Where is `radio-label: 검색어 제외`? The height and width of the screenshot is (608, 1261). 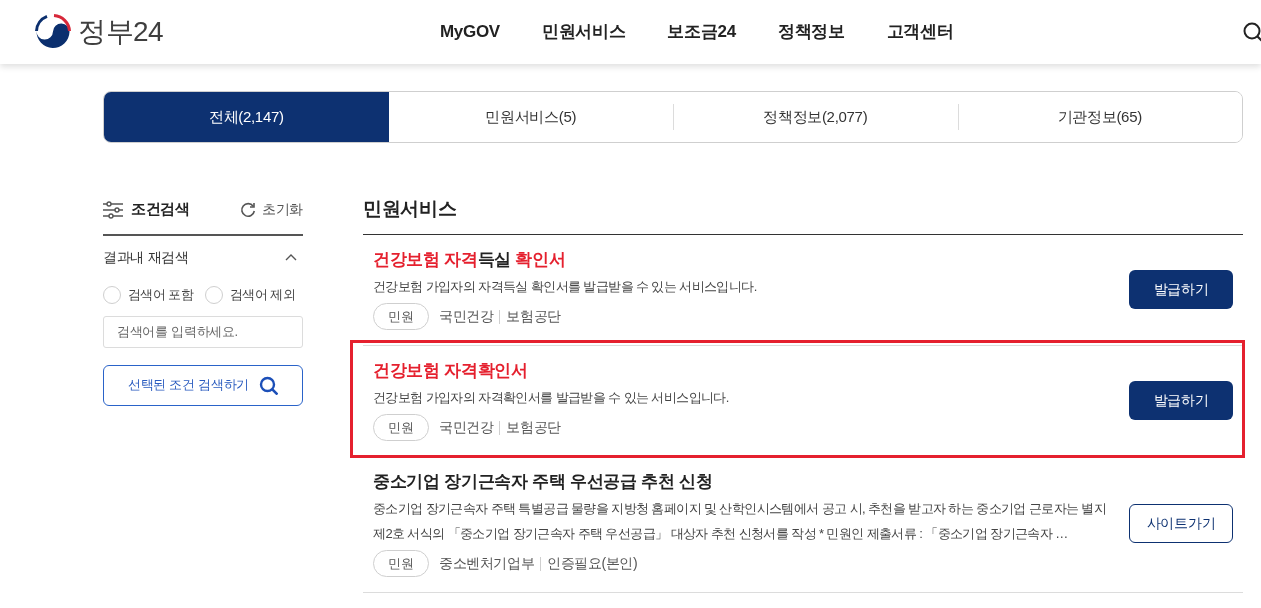
radio-label: 검색어 제외 is located at coordinates (263, 295).